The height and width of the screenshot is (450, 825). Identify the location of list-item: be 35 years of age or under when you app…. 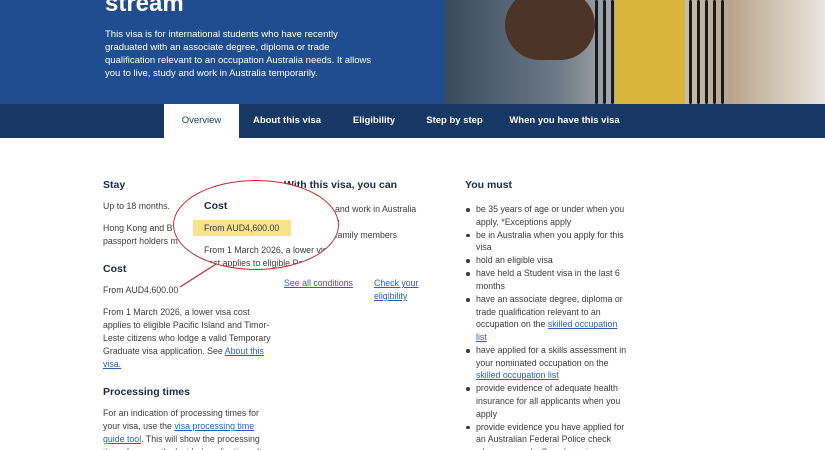
(547, 215).